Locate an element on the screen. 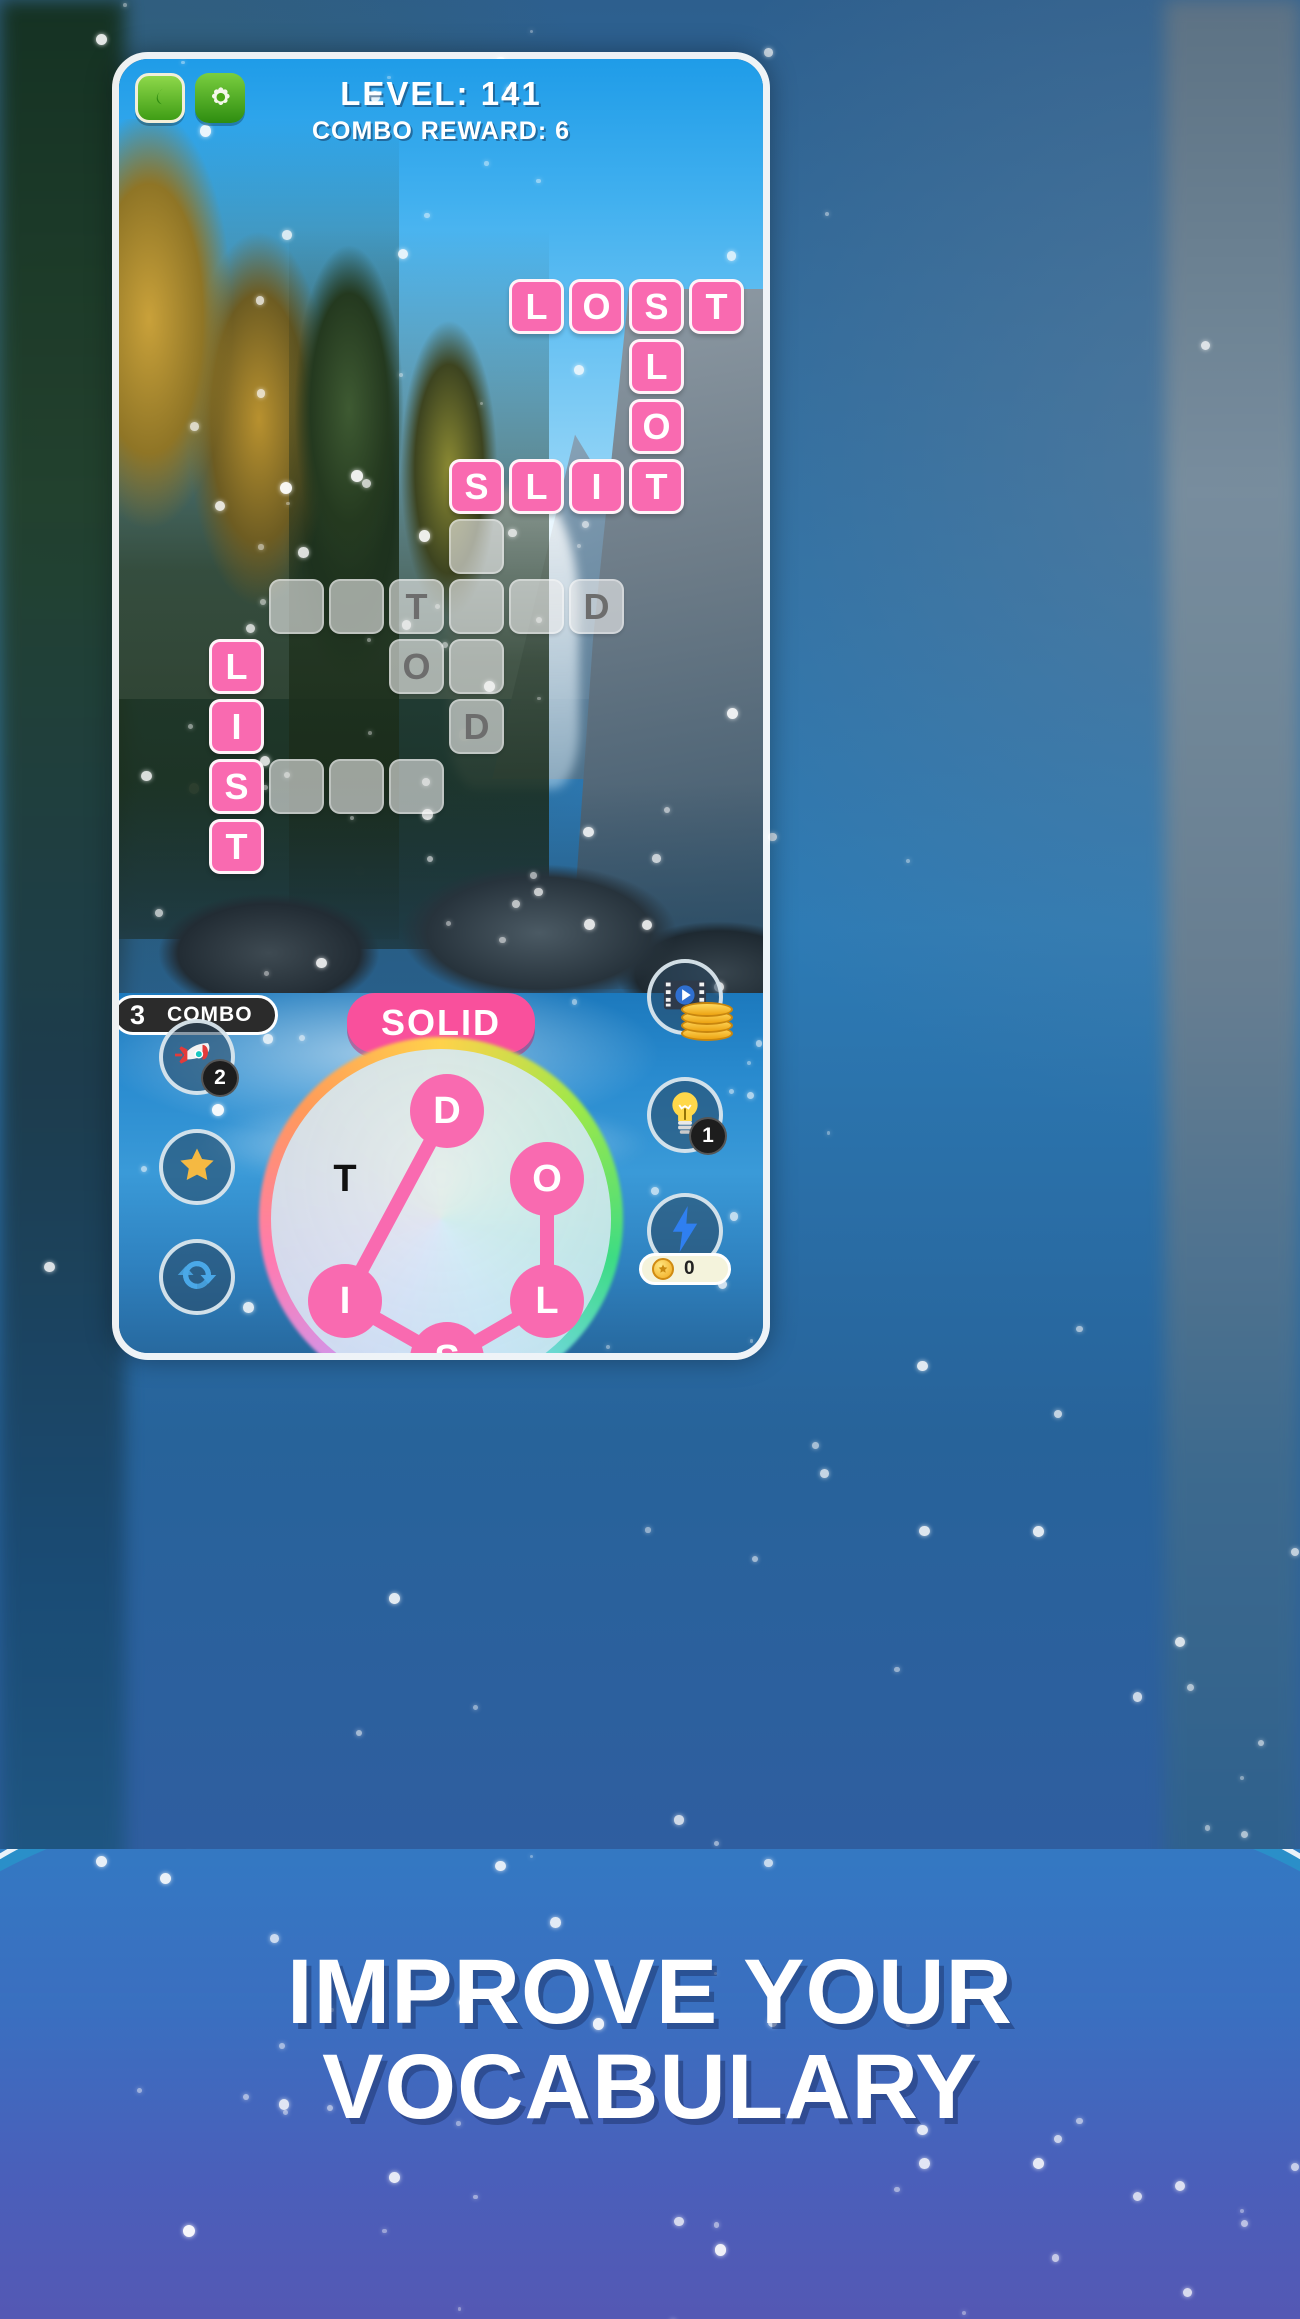 The height and width of the screenshot is (2319, 1300). grid-tile-empty: O is located at coordinates (416, 666).